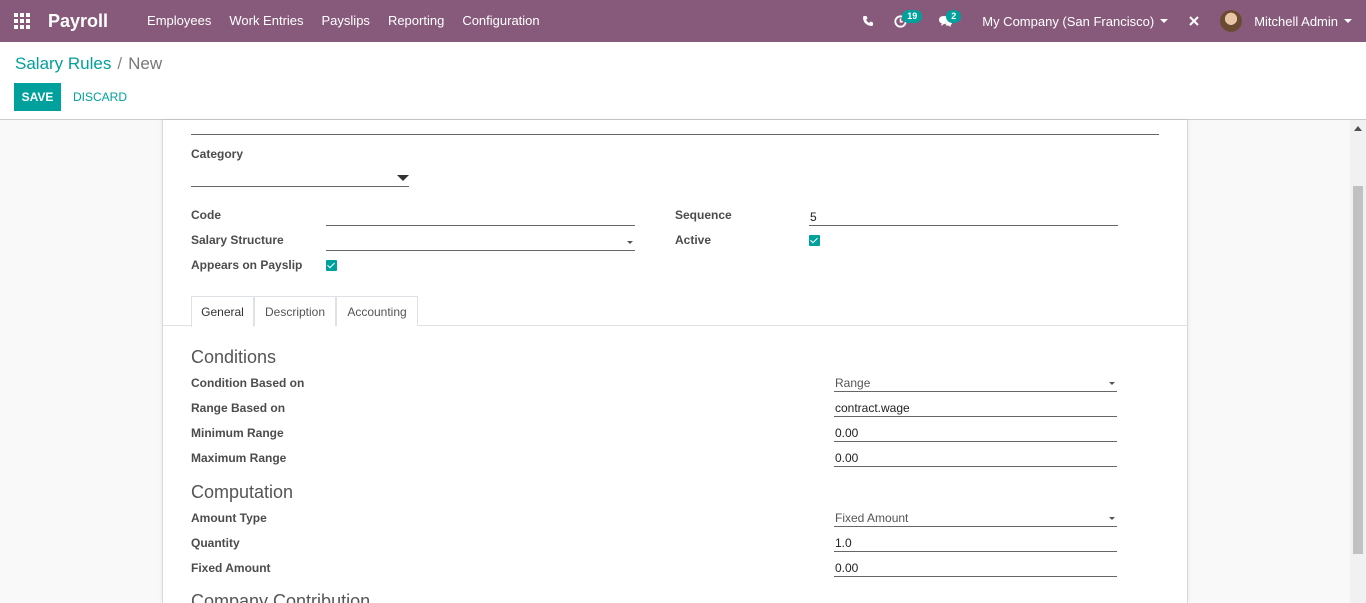 The width and height of the screenshot is (1366, 603). I want to click on salary-structure-label: Salary Structure, so click(237, 240).